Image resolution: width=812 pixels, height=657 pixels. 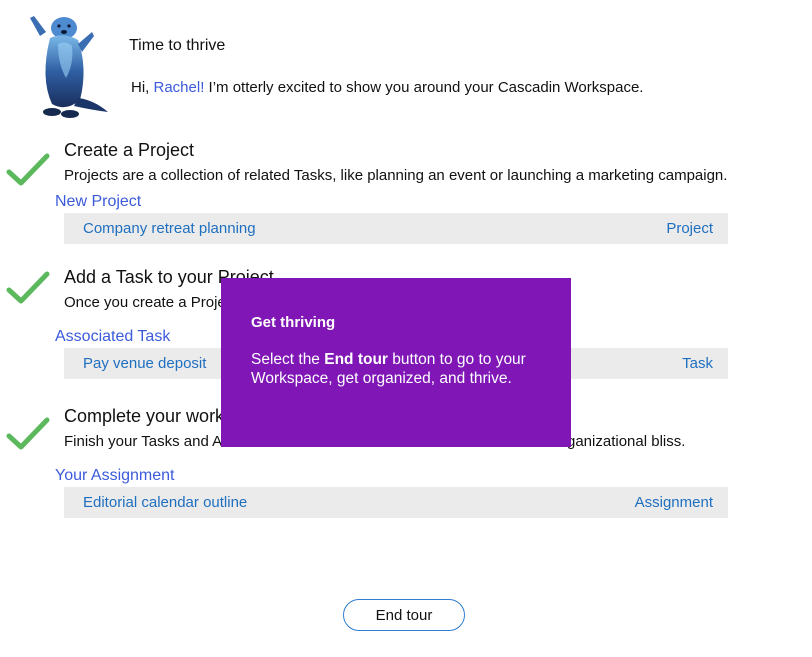 I want to click on otter-mascot-illustration, so click(x=69, y=67).